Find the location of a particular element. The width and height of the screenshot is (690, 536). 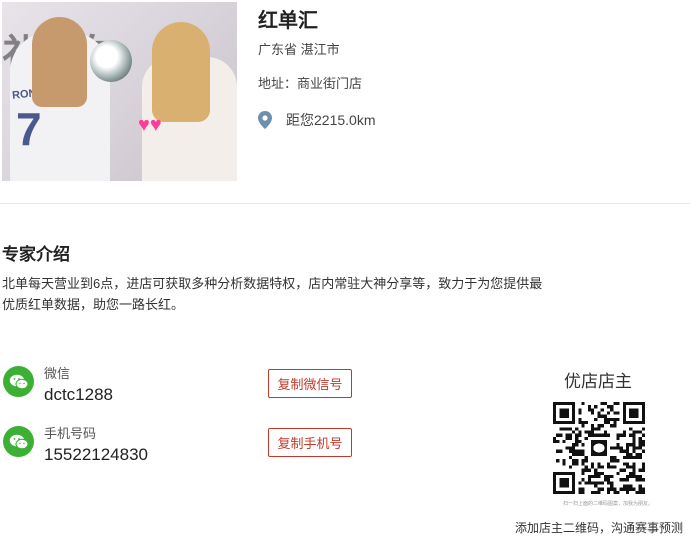

wechat-value: dctc1288 is located at coordinates (78, 394).